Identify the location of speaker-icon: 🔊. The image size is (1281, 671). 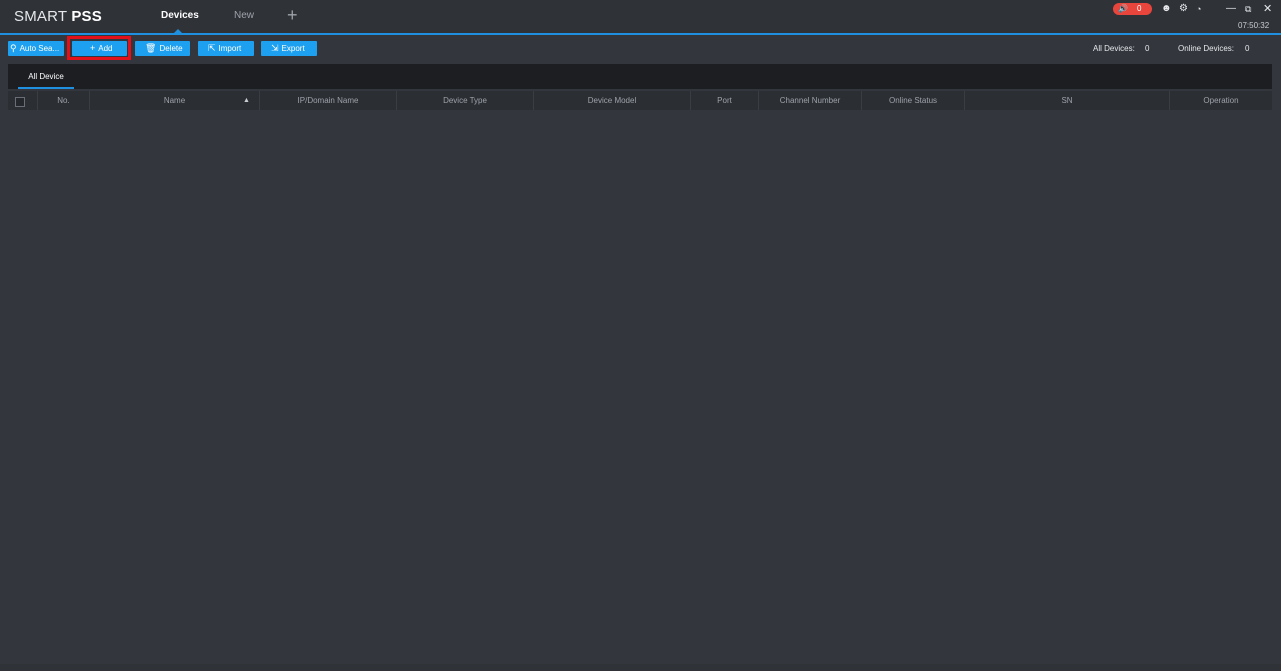
(1123, 8).